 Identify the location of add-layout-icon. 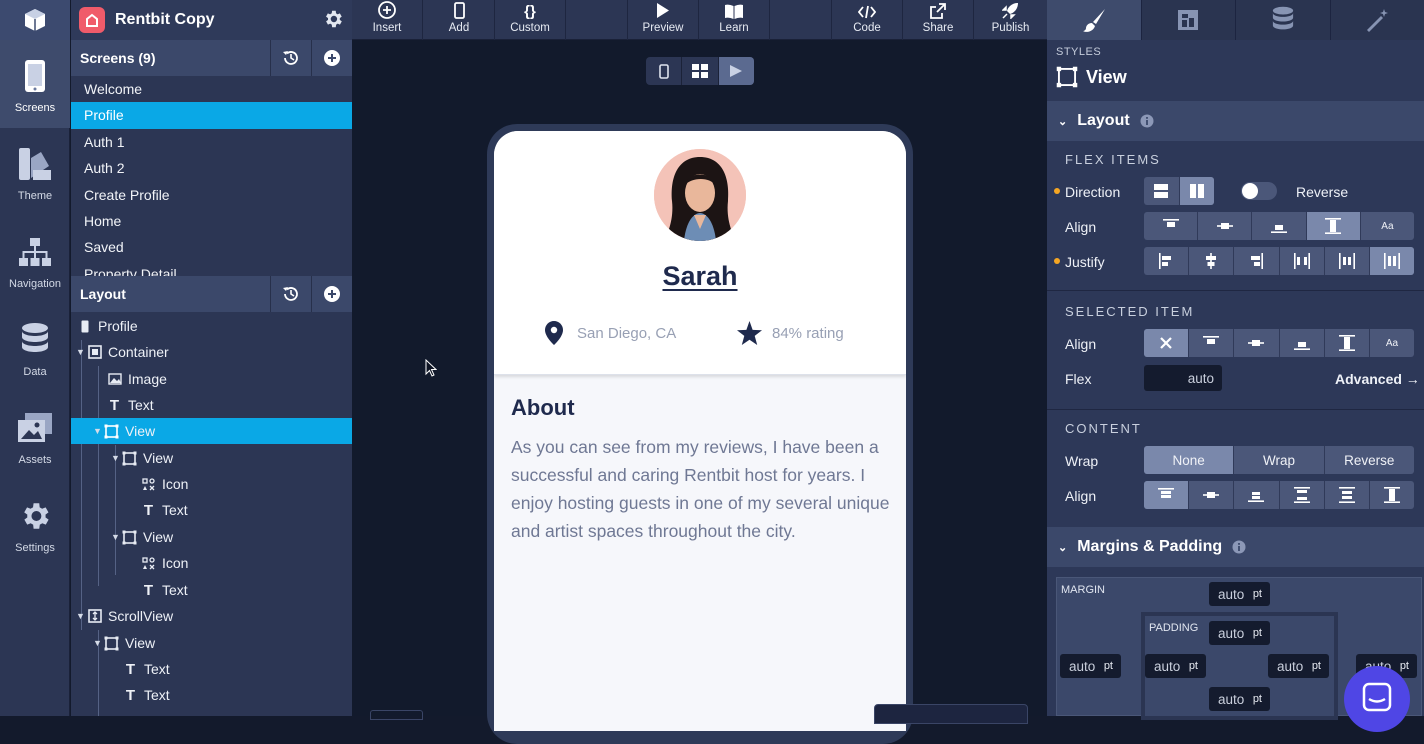
(331, 294).